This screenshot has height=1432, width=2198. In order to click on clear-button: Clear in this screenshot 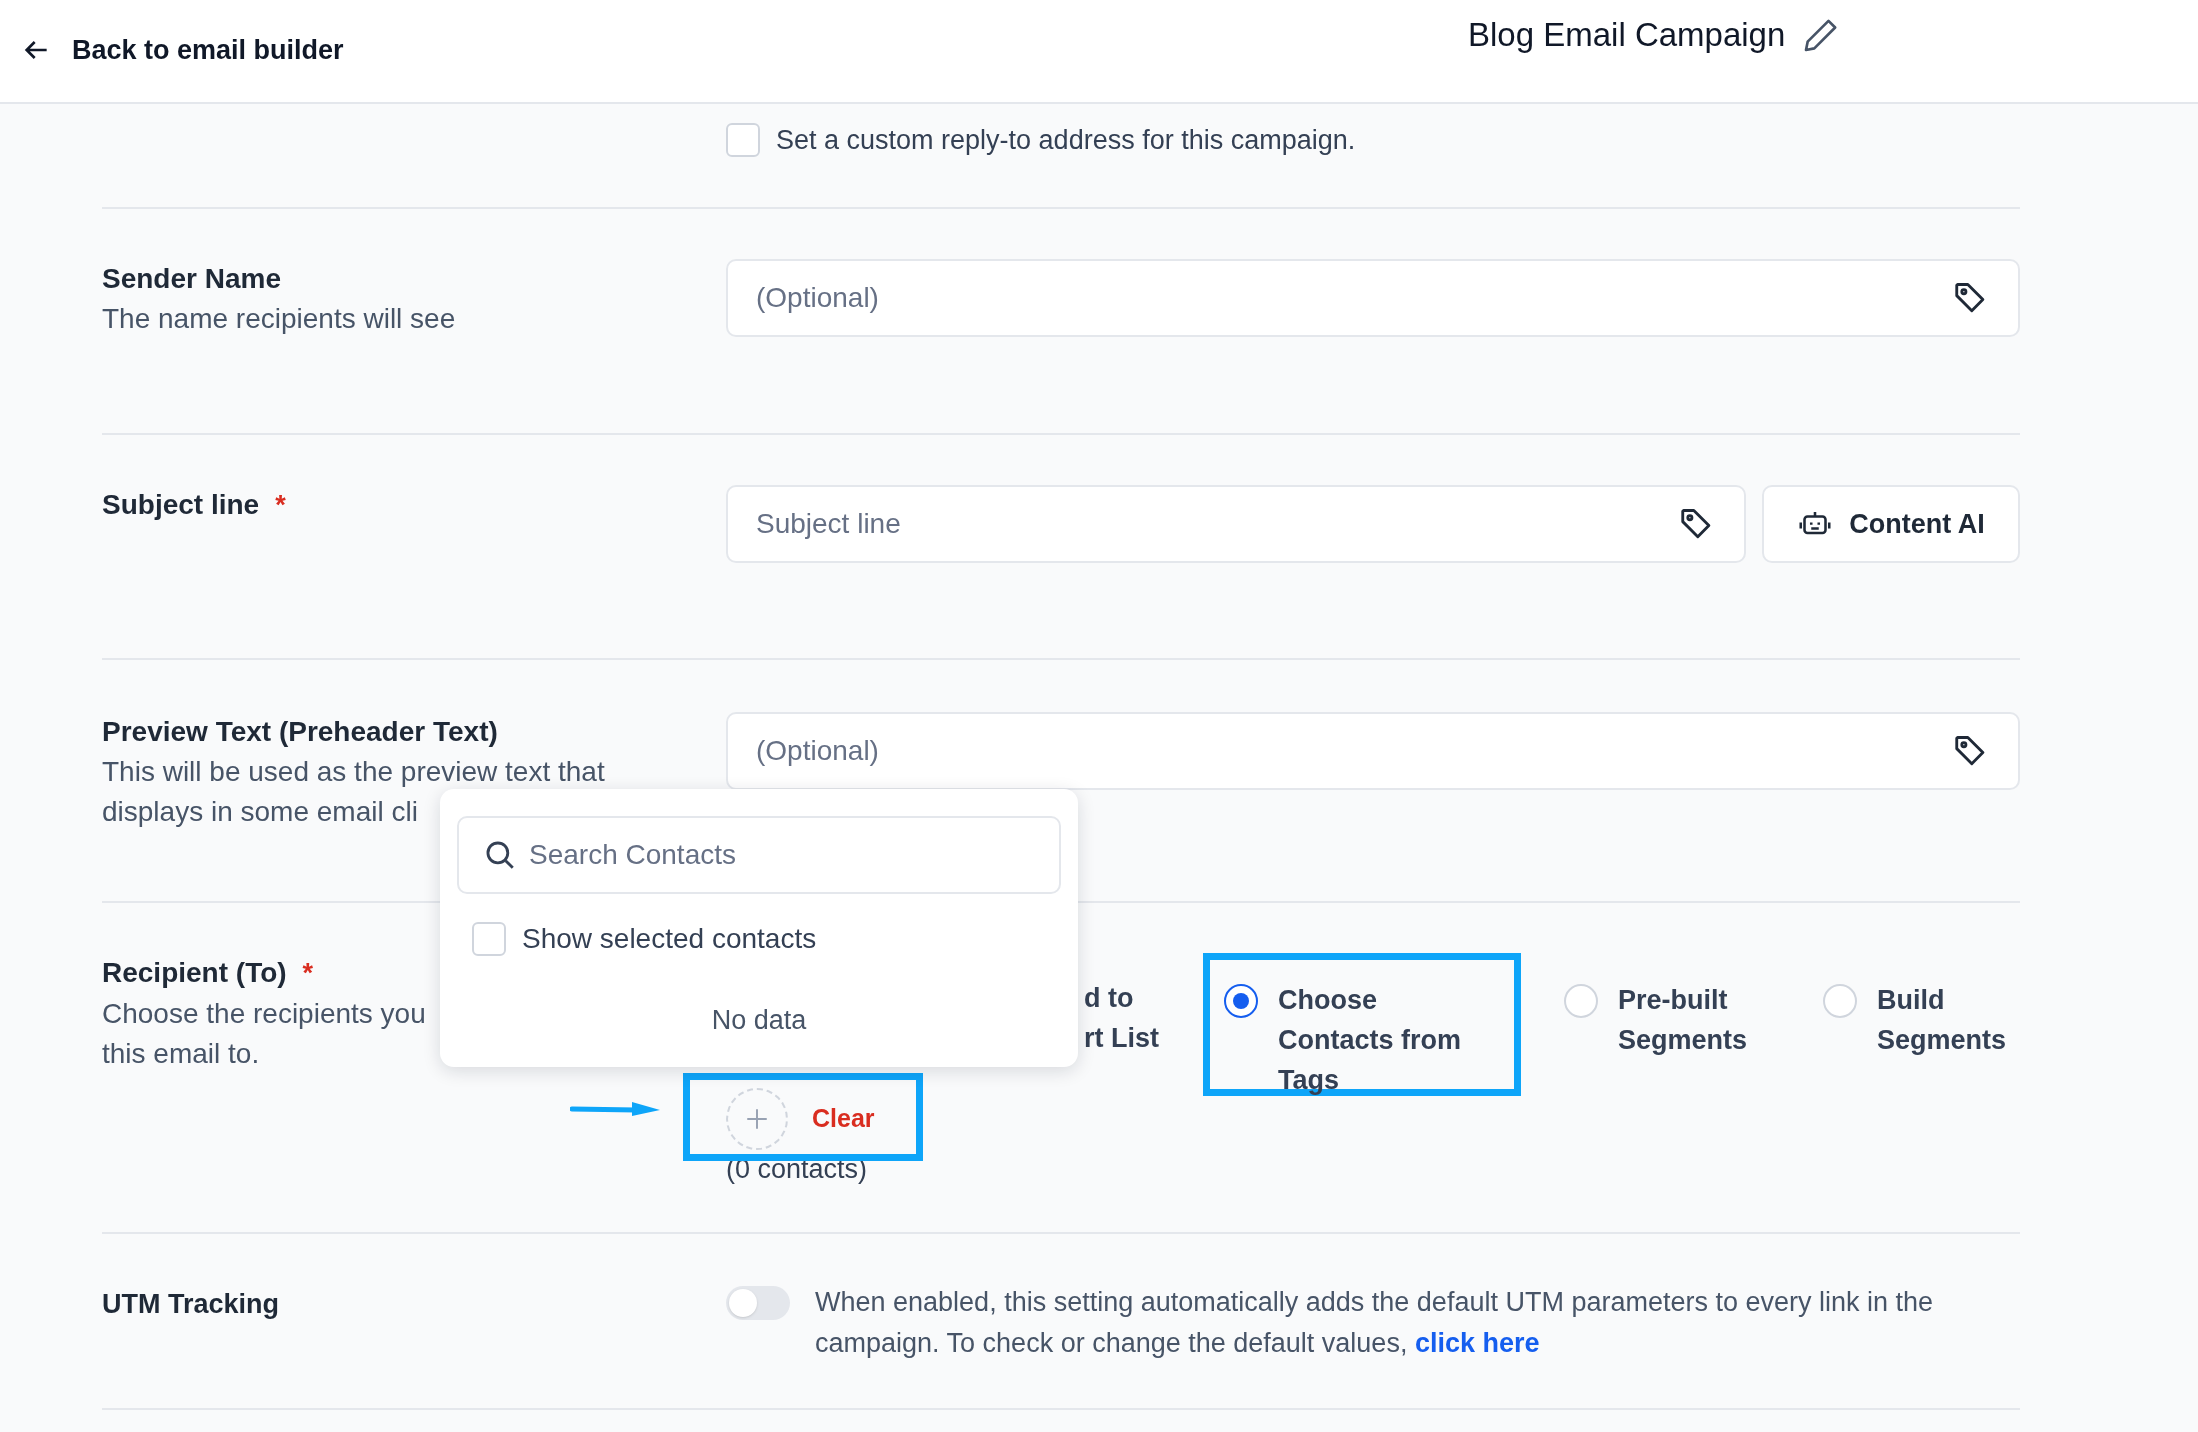, I will do `click(843, 1119)`.